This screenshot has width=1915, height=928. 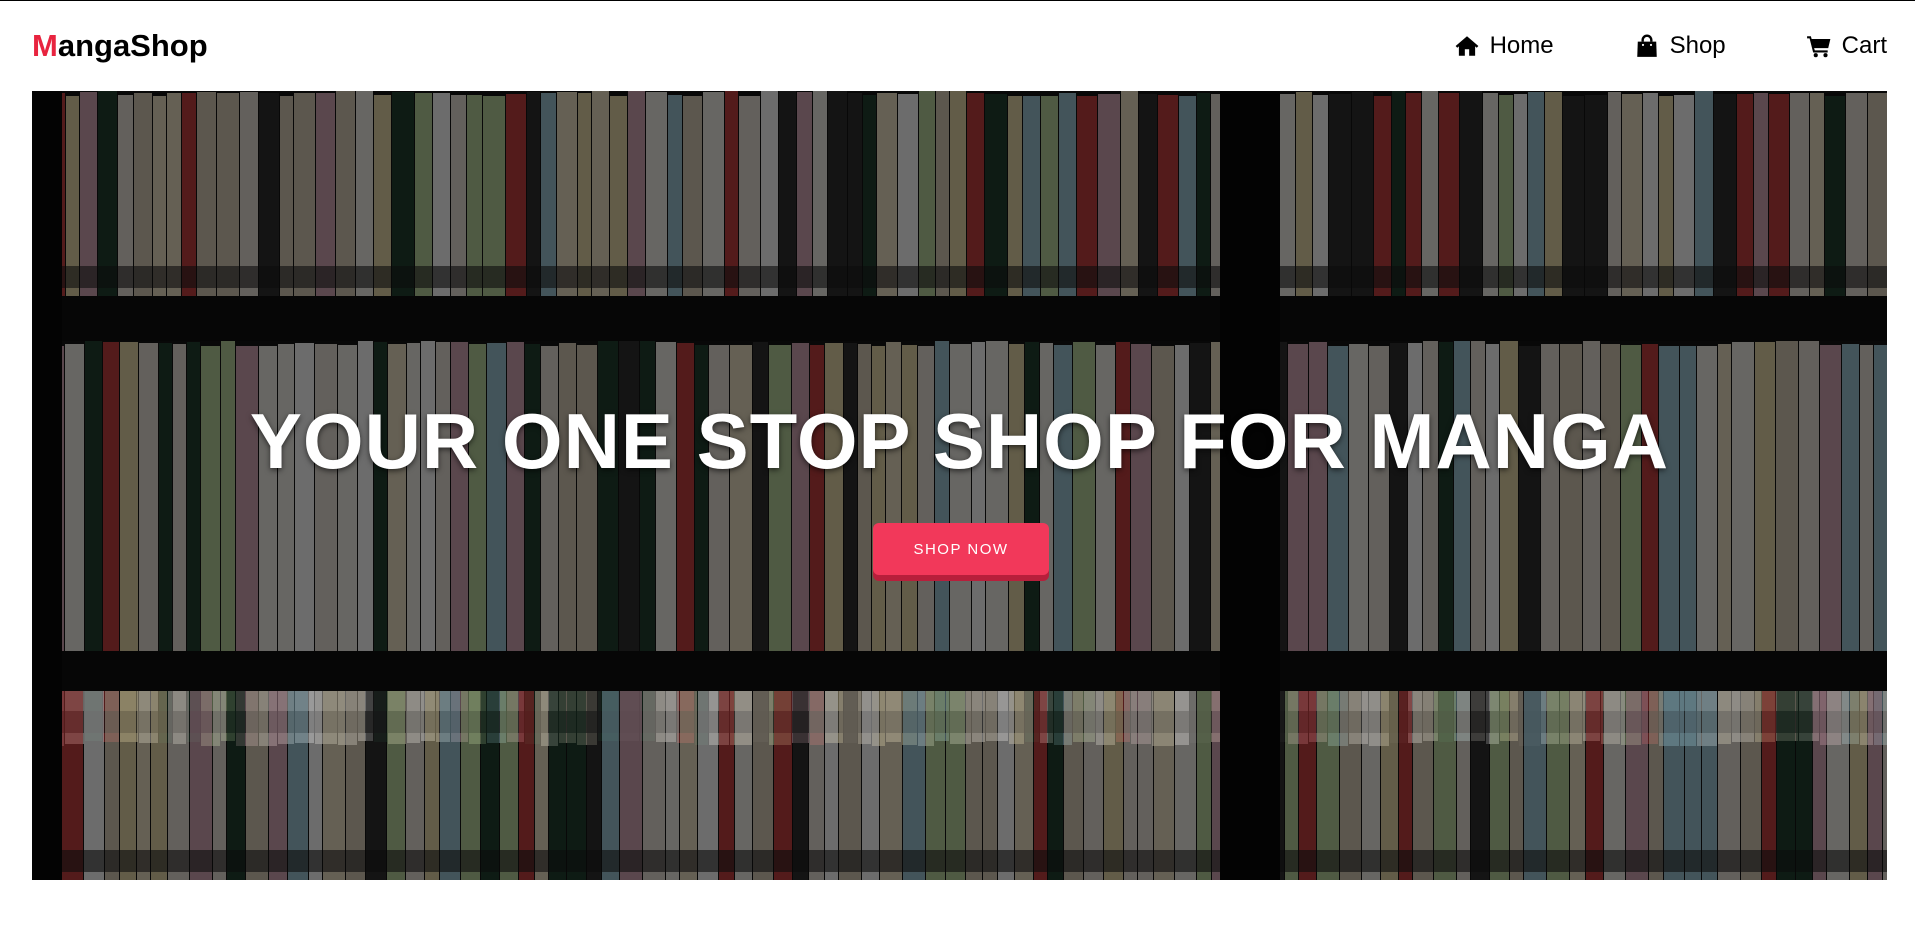 I want to click on shopping-bag-icon, so click(x=1646, y=45).